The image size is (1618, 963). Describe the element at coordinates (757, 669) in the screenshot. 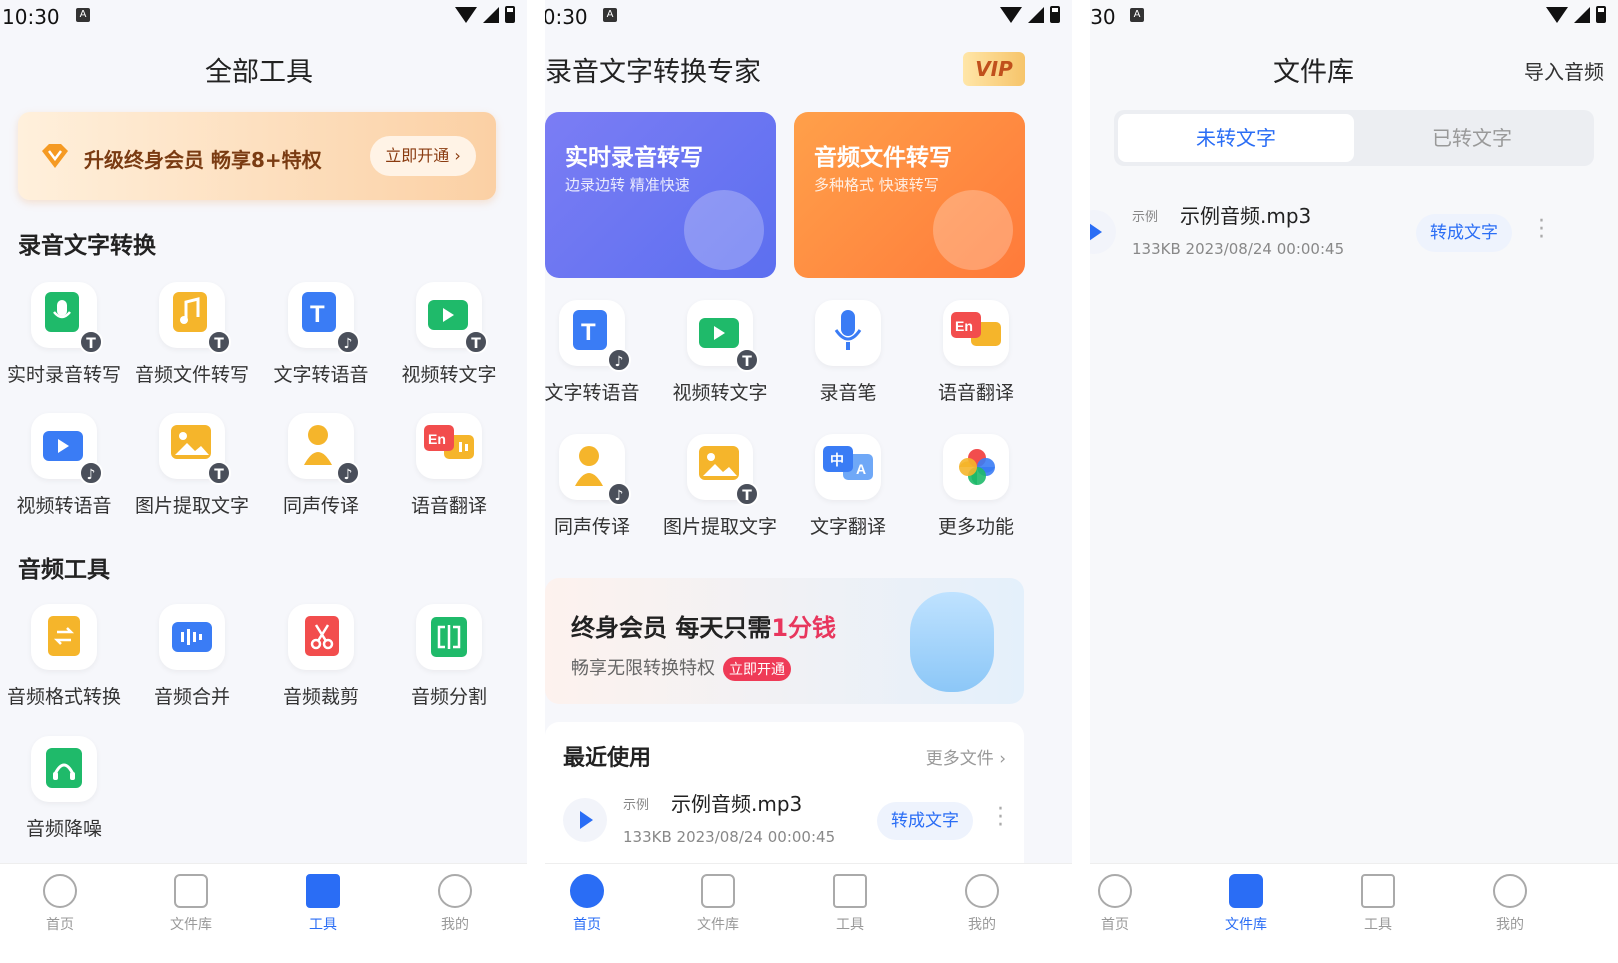

I see `open-now-tag: 立即开通` at that location.